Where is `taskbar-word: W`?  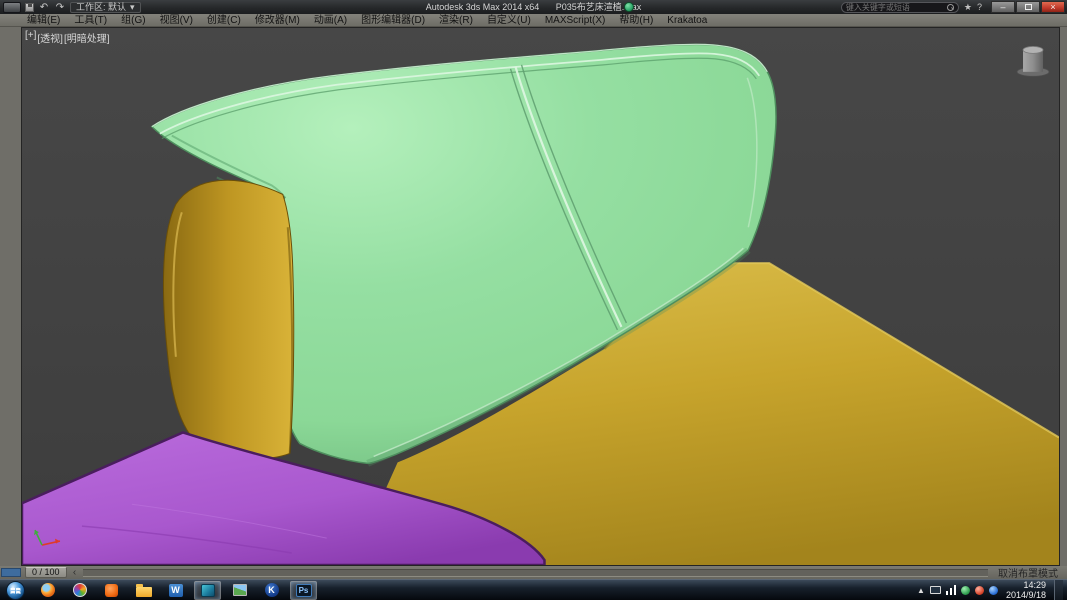
taskbar-word: W is located at coordinates (175, 590).